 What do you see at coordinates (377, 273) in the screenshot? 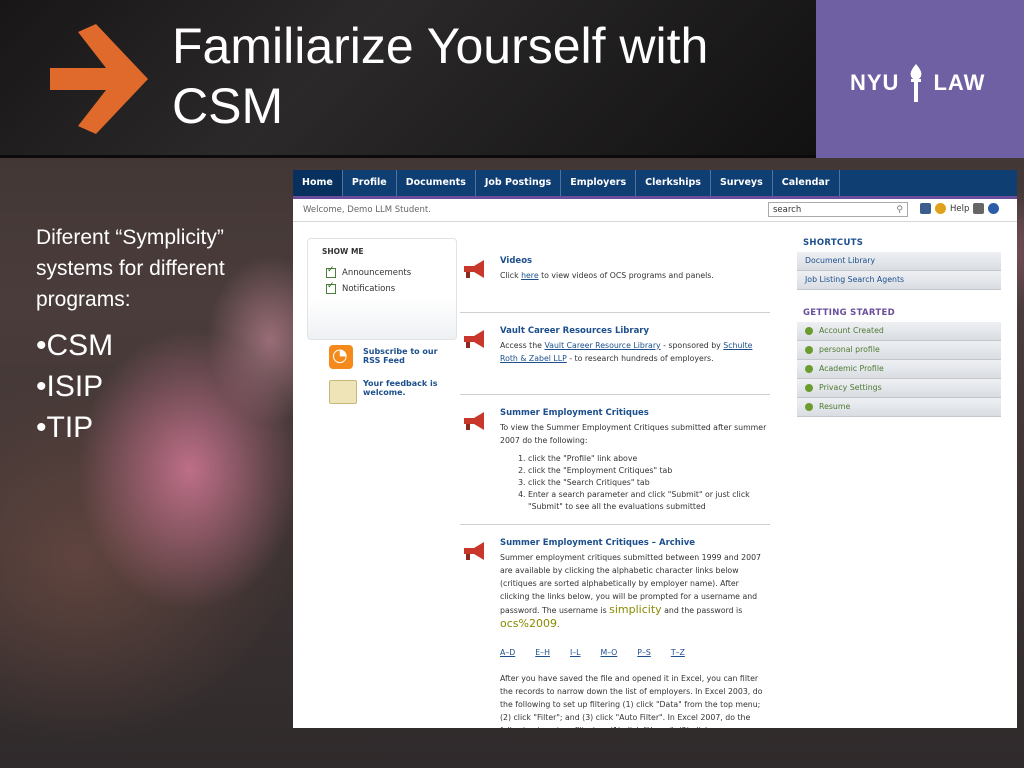
I see `checkbox-label: Announcements` at bounding box center [377, 273].